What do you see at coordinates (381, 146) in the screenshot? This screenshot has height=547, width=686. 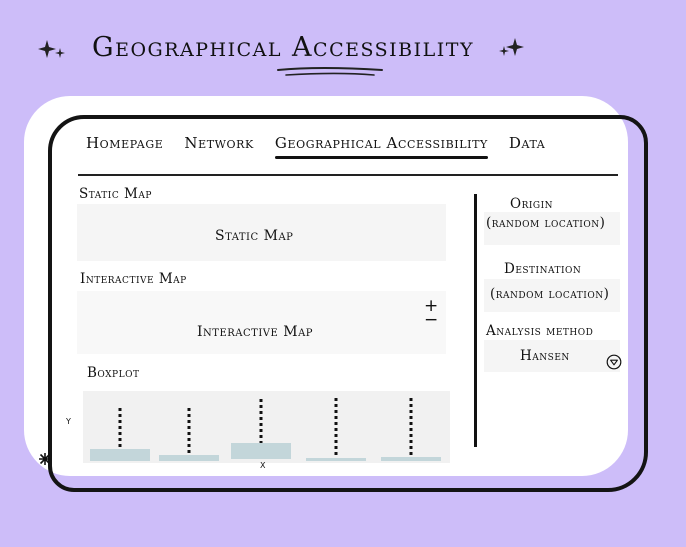 I see `nav-item-geographical-accessibility: Geographical Accessibility` at bounding box center [381, 146].